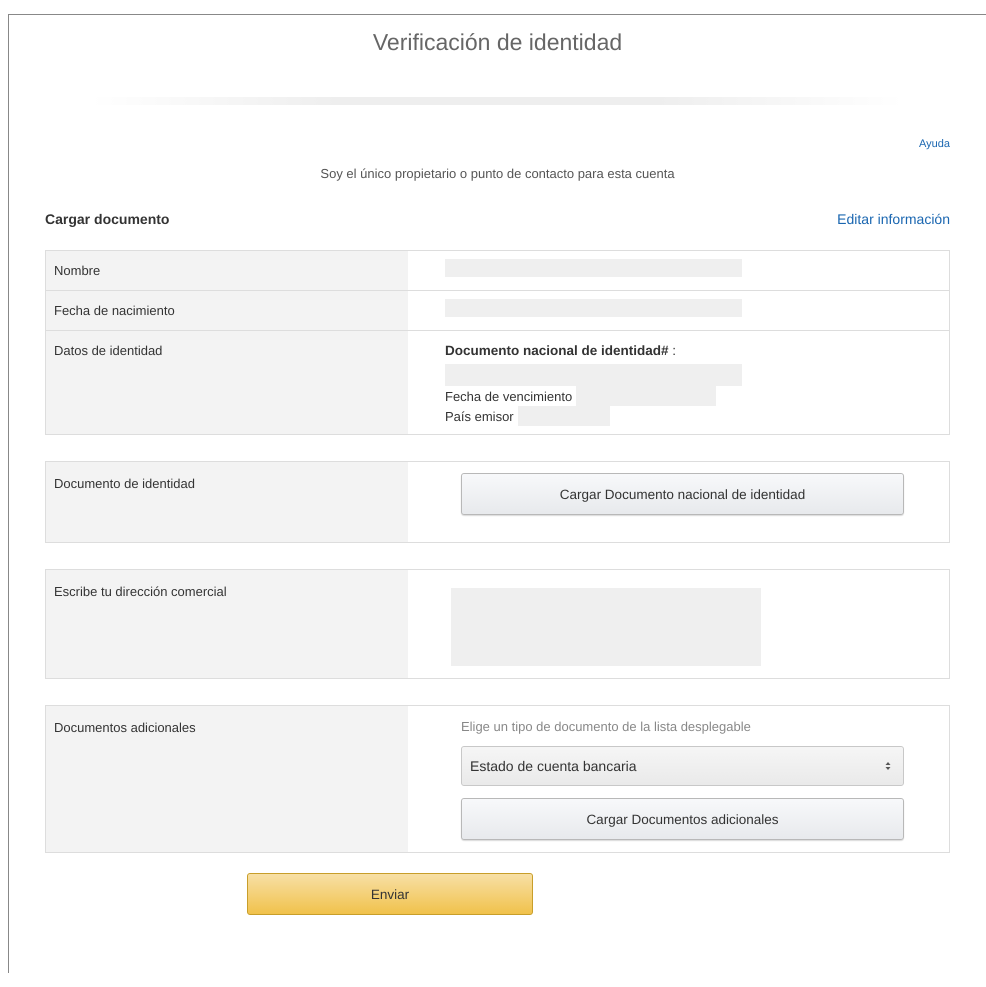  I want to click on field-label: País emisor, so click(479, 416).